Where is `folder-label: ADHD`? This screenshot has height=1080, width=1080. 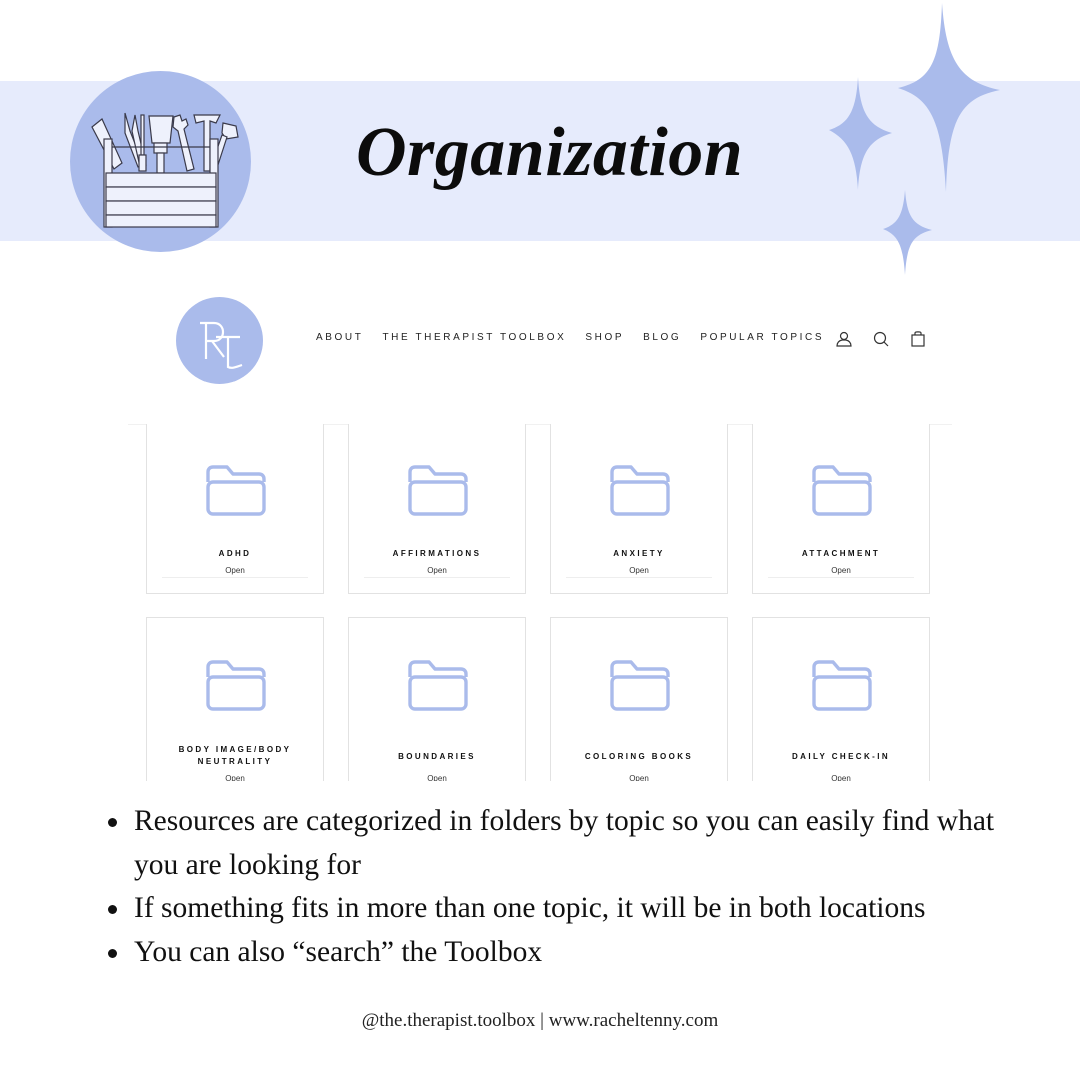
folder-label: ADHD is located at coordinates (235, 553).